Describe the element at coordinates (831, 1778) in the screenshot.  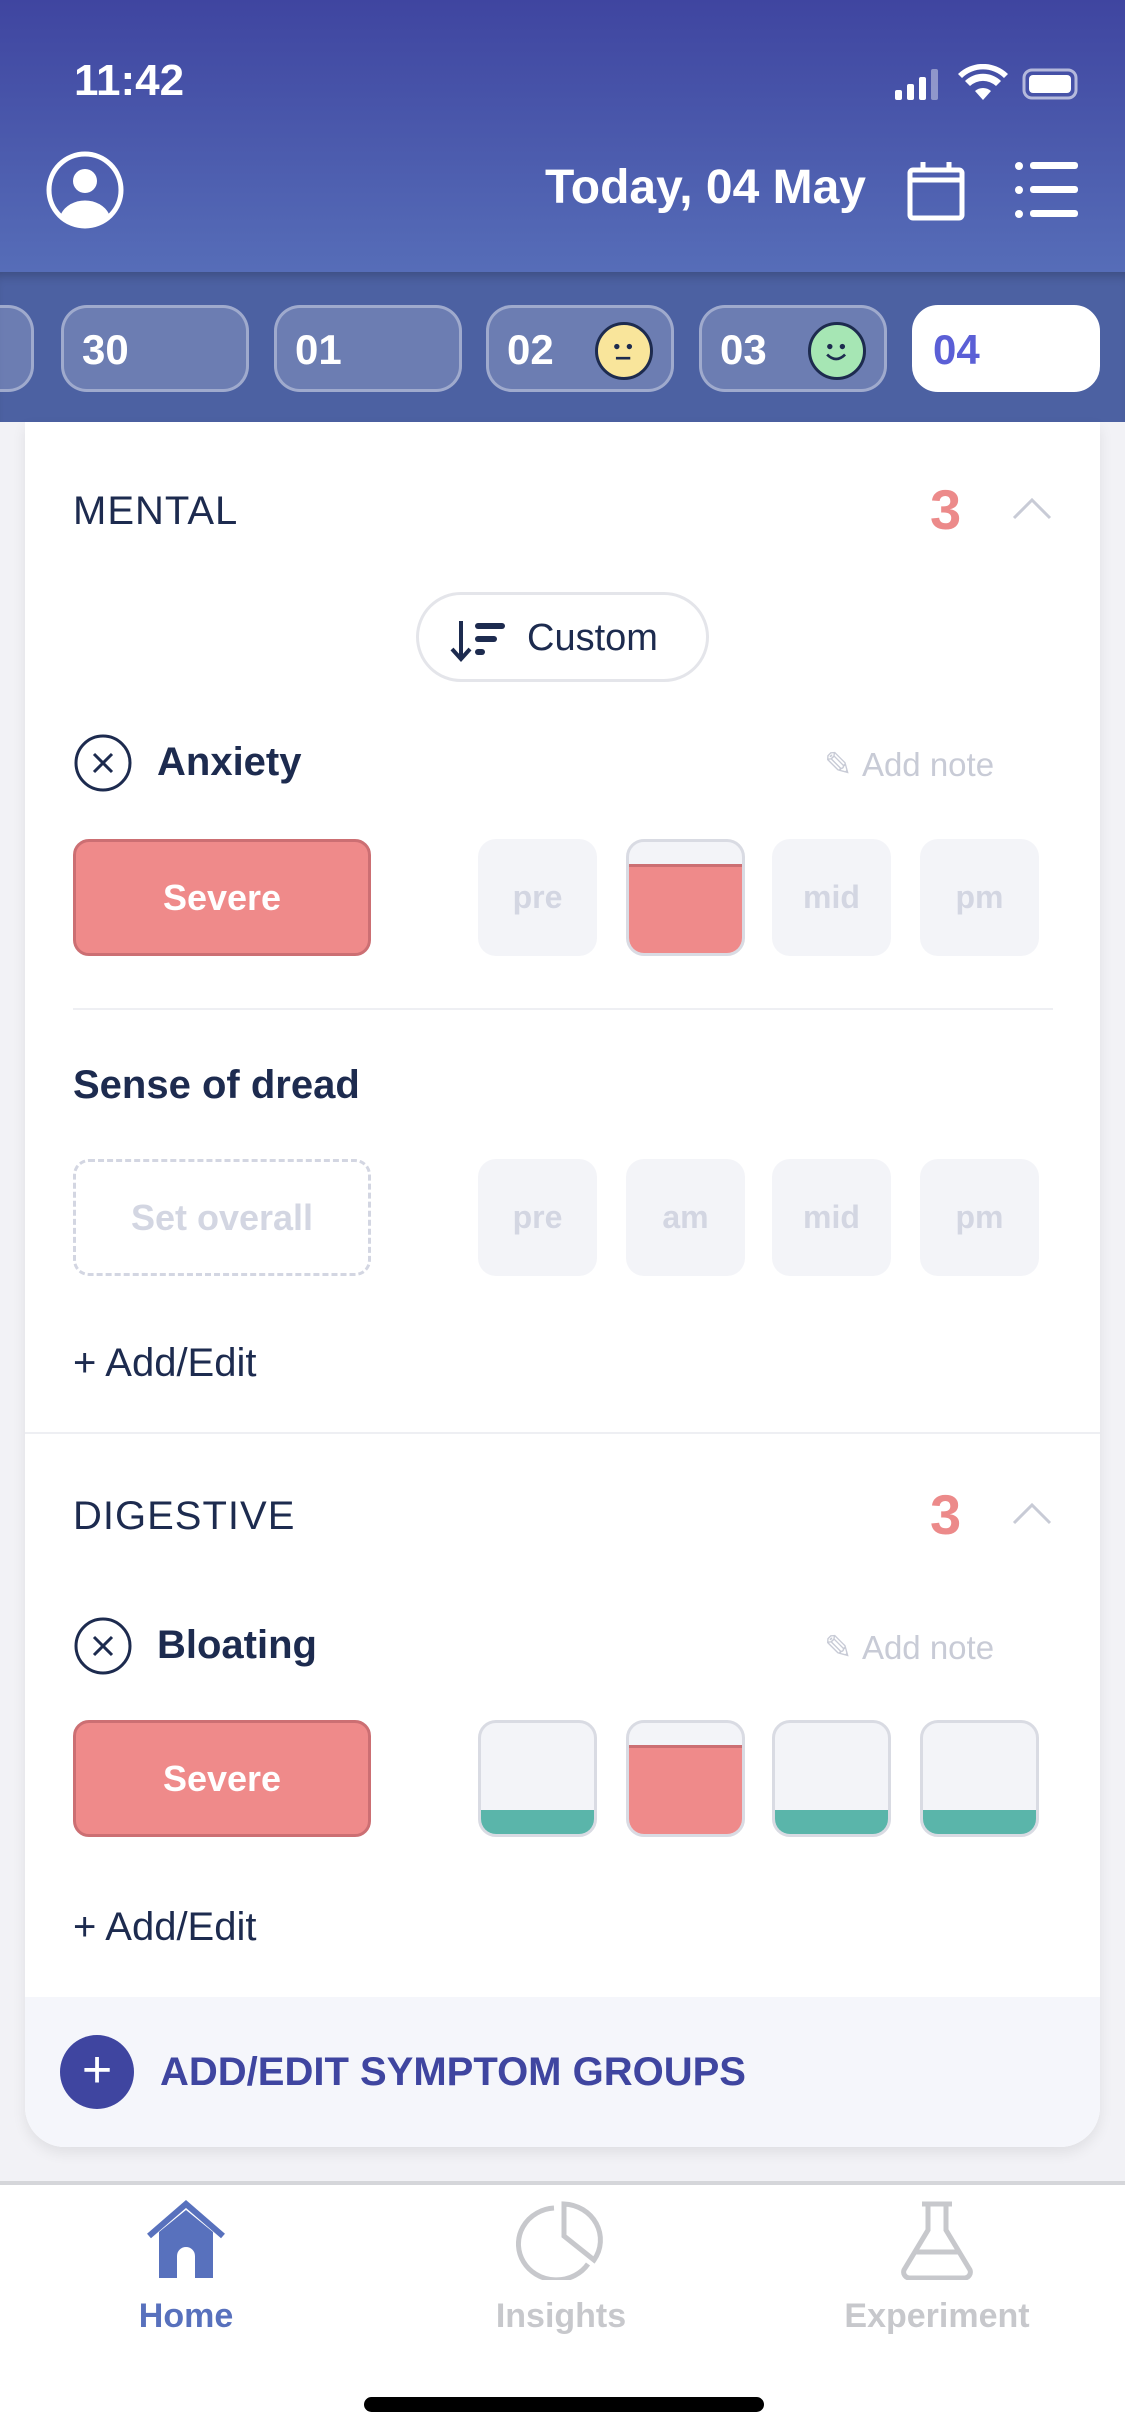
I see `slot-mid` at that location.